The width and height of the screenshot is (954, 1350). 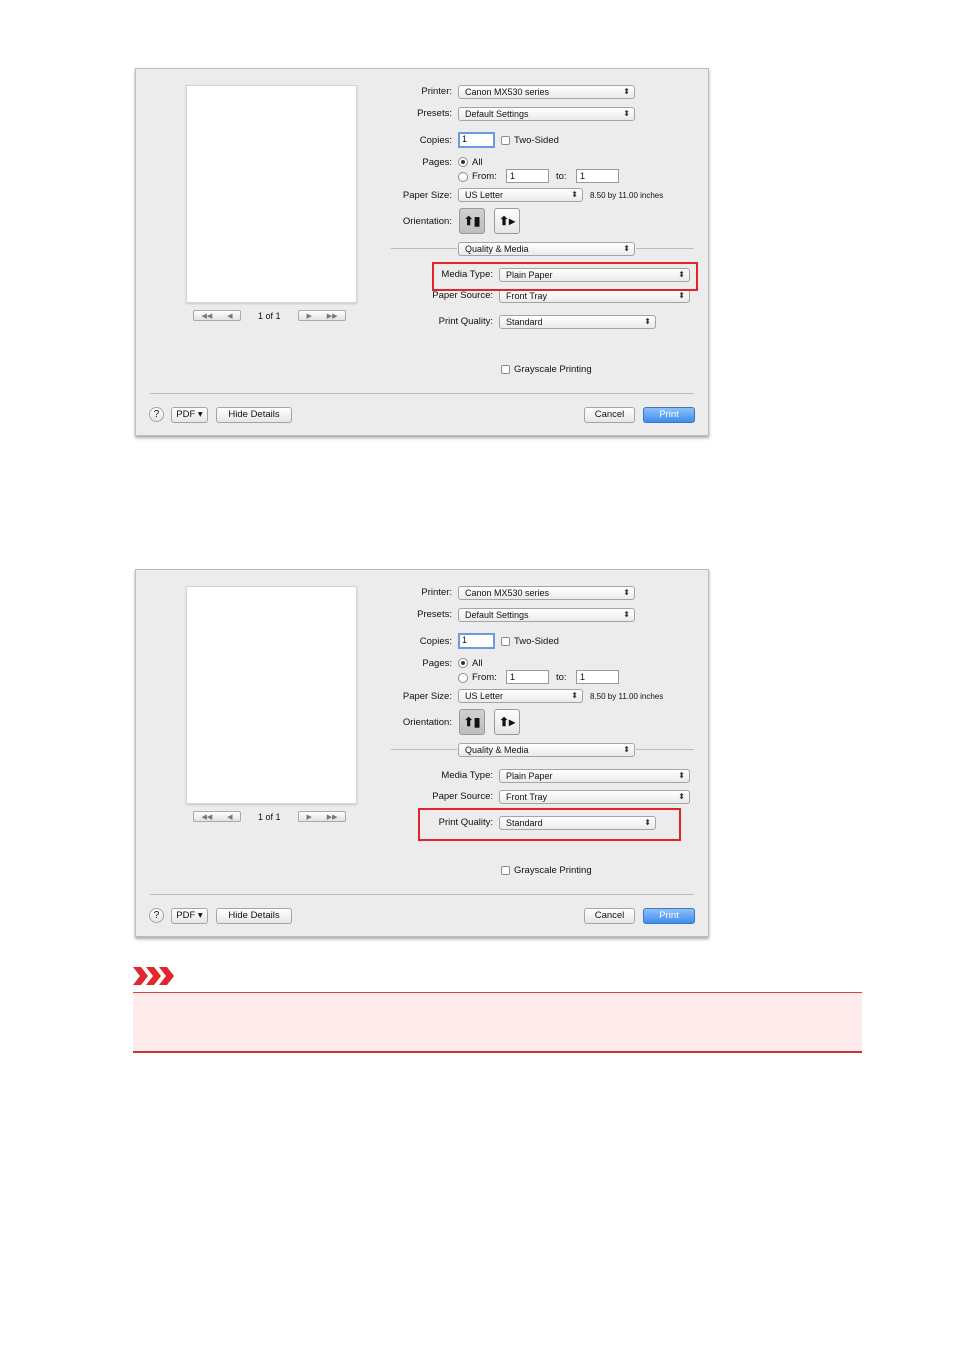 I want to click on media-type-popup: Plain Paper ⬍, so click(x=594, y=776).